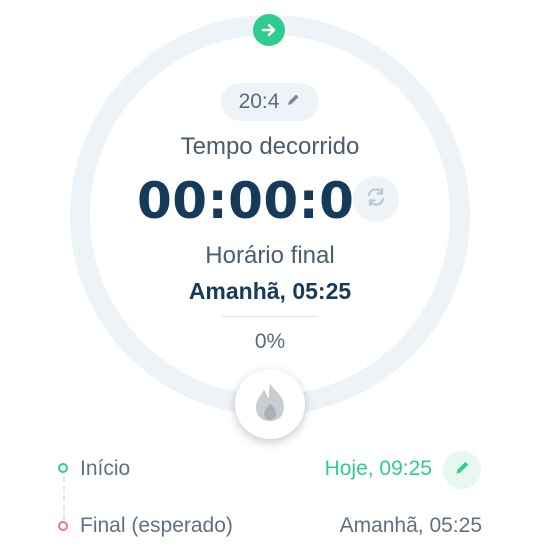  Describe the element at coordinates (259, 101) in the screenshot. I see `protocol-label: 20:4` at that location.